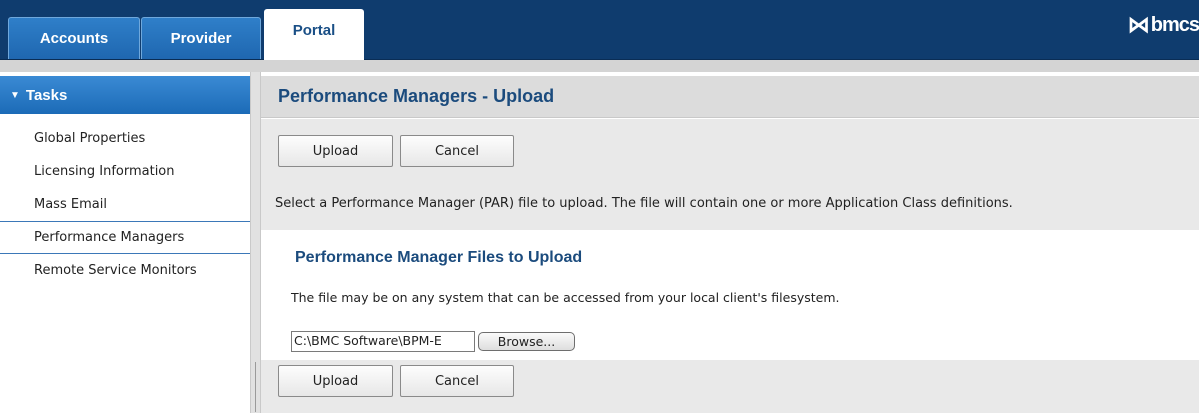 The width and height of the screenshot is (1199, 413). Describe the element at coordinates (70, 204) in the screenshot. I see `sidebar-item-label: Mass Email` at that location.